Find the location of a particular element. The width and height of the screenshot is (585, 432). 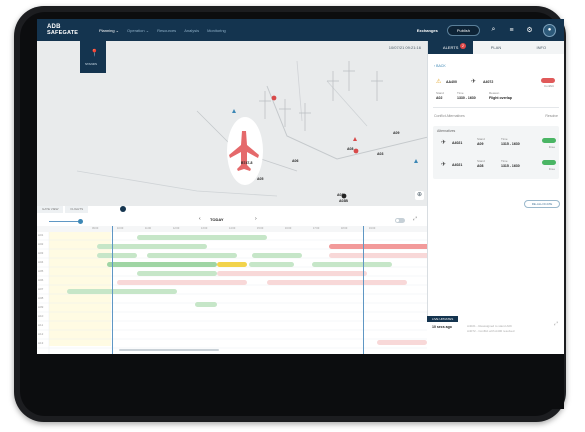

stand-label: A03B is located at coordinates (343, 201).